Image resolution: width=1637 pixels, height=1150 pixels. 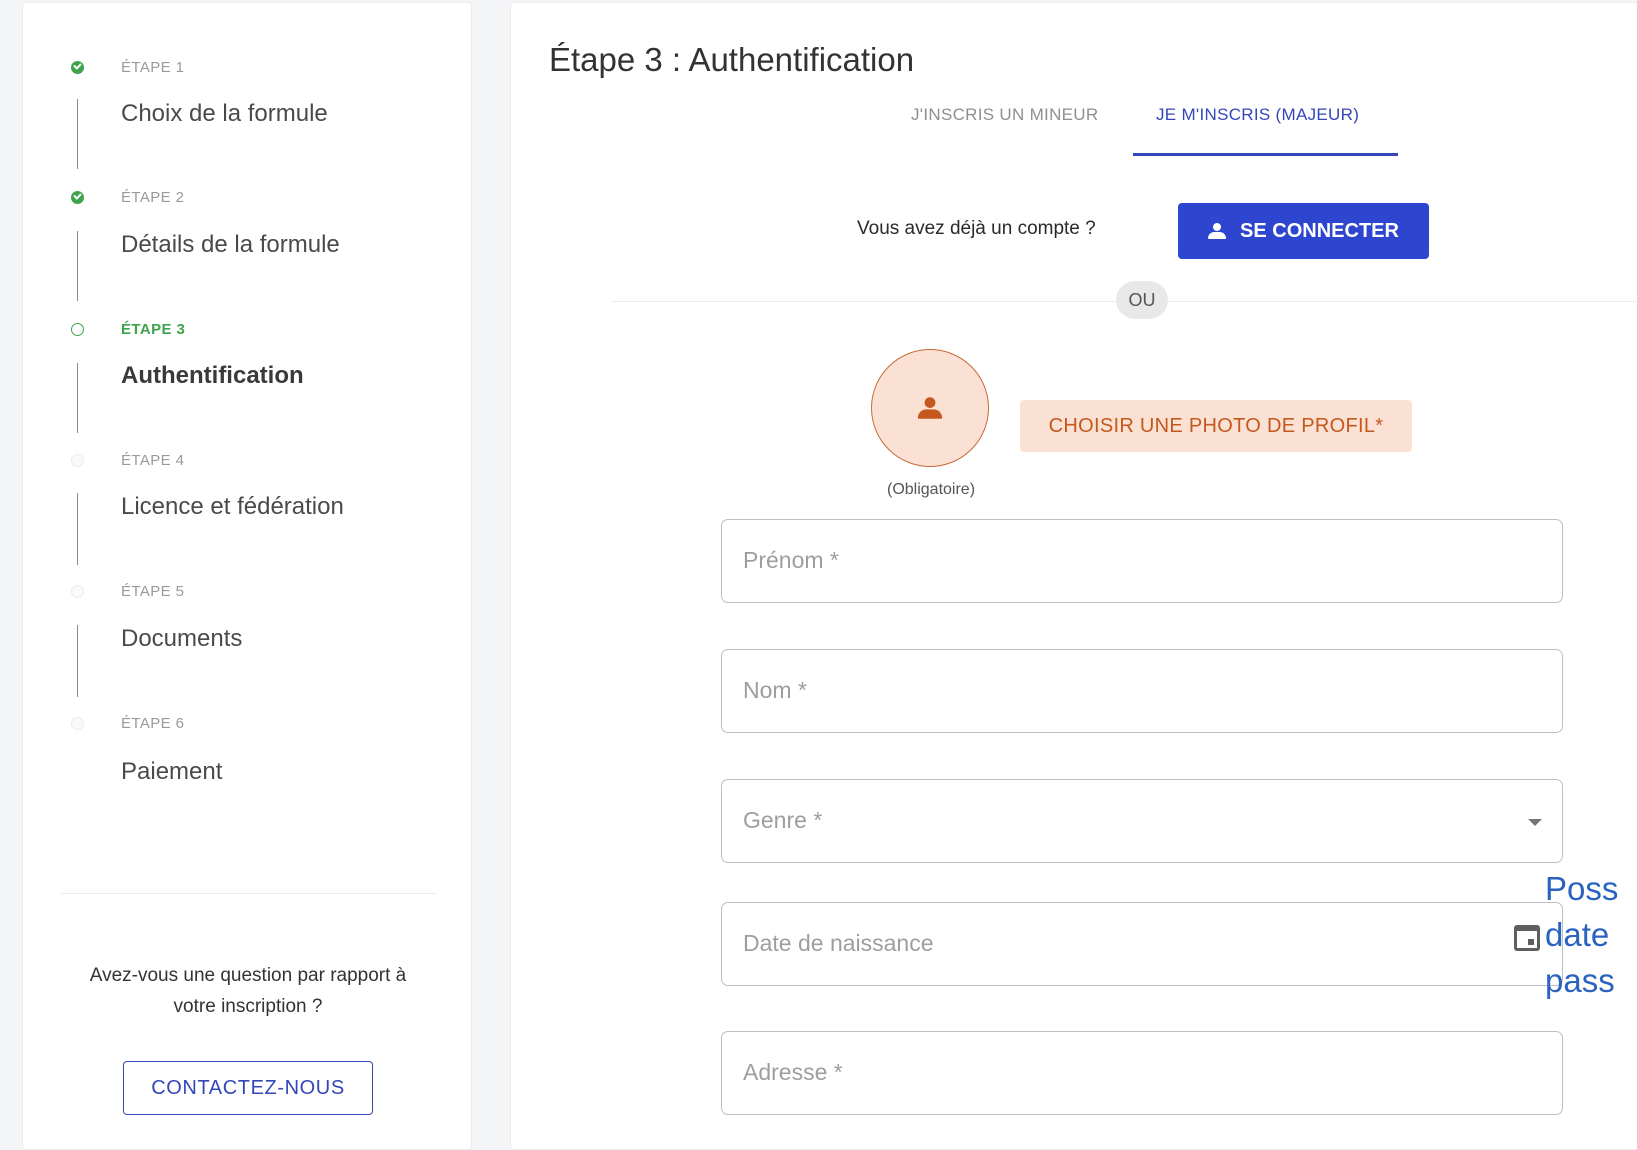 I want to click on avatar-placeholder, so click(x=930, y=408).